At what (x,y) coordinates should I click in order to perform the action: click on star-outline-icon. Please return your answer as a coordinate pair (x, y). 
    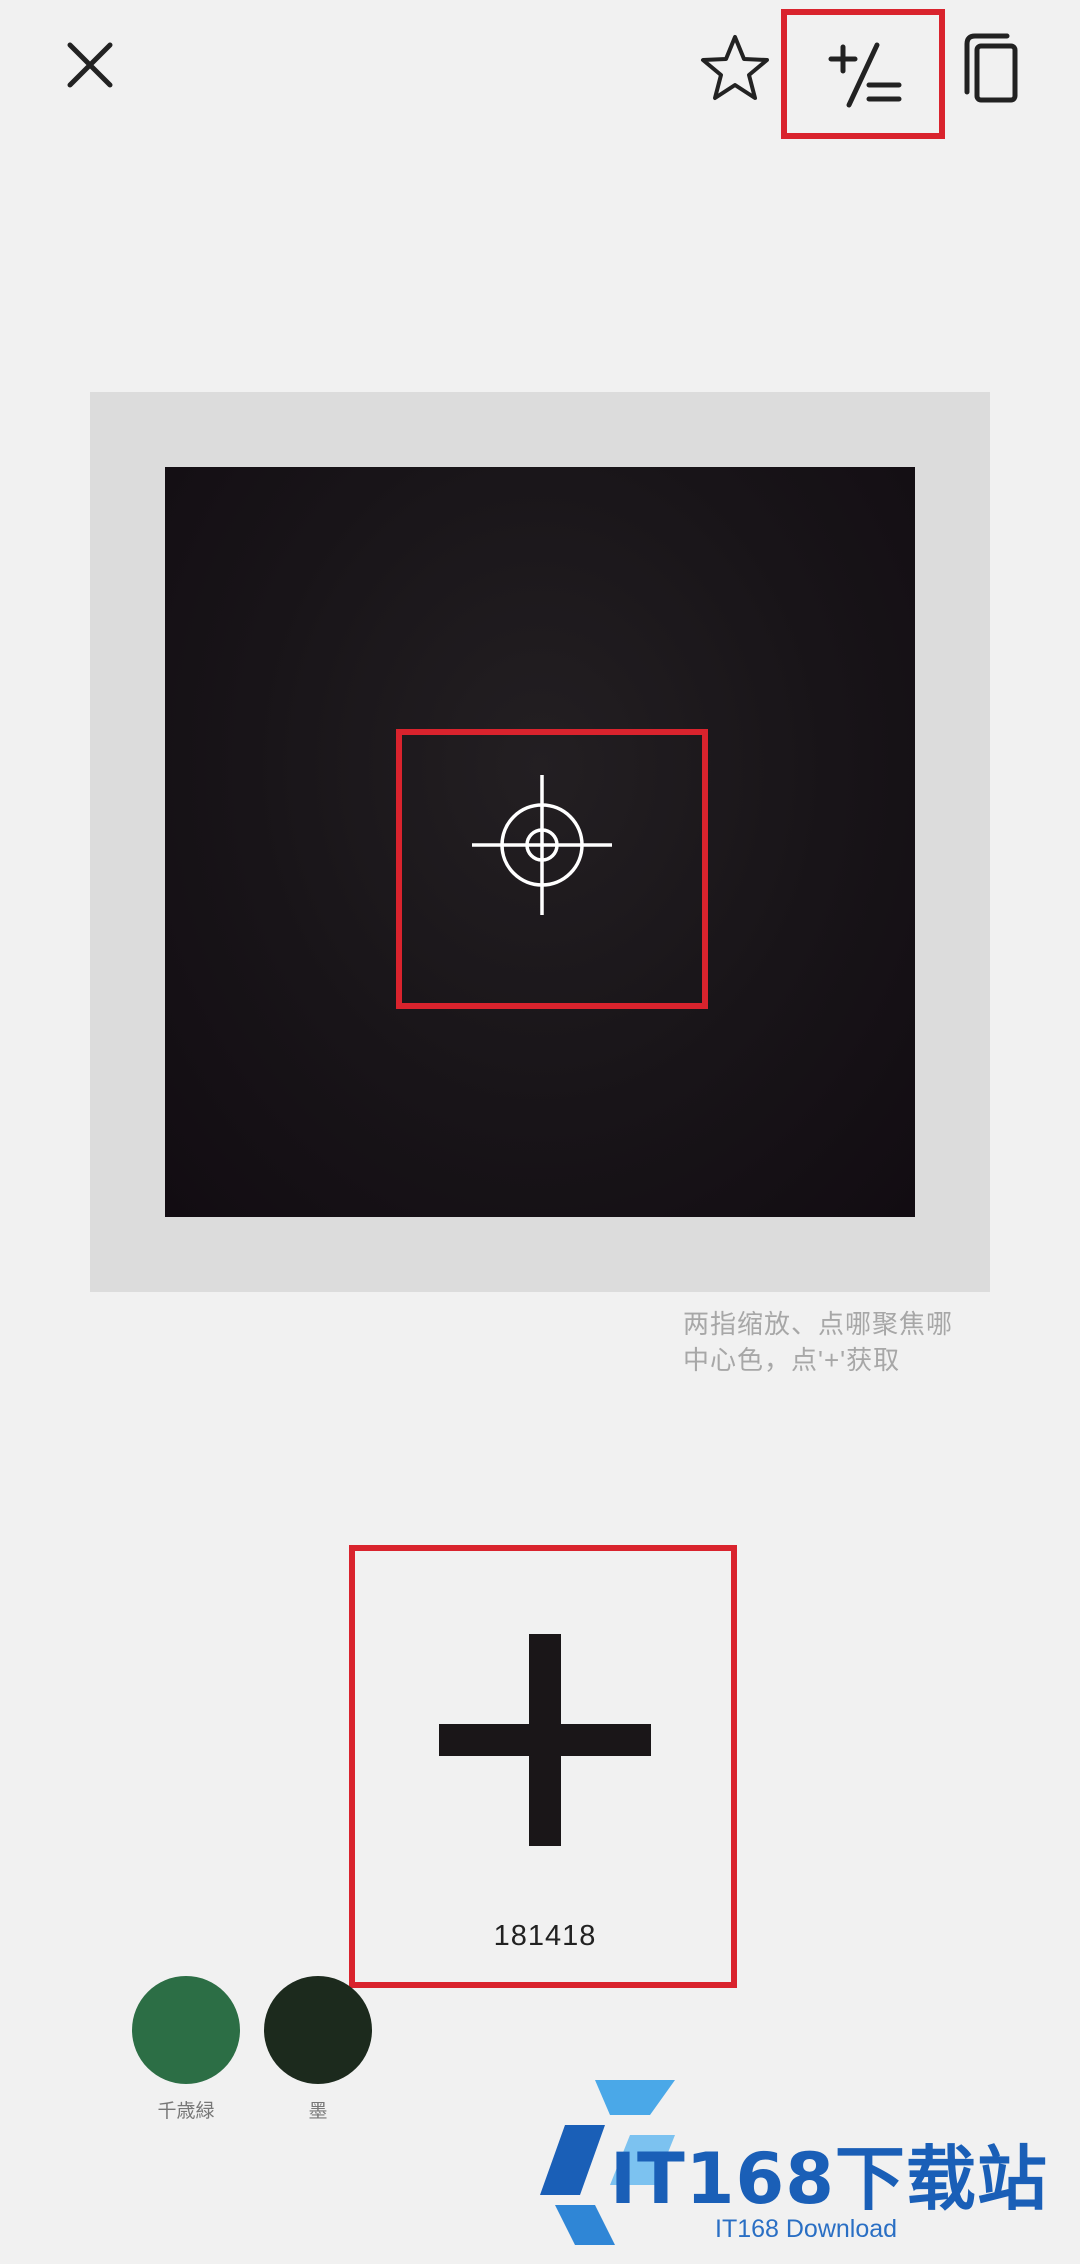
    Looking at the image, I should click on (735, 67).